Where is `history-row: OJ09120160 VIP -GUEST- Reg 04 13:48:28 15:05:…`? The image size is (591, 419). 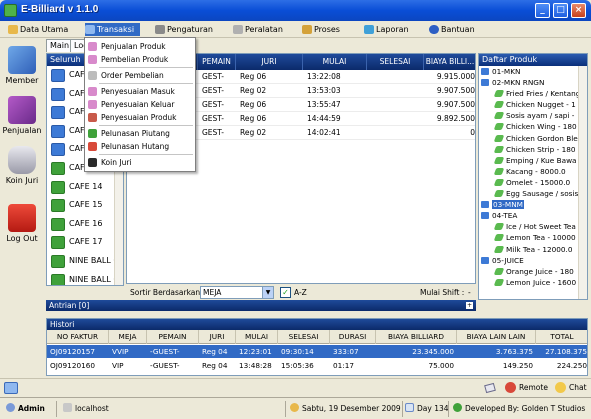
history-row: OJ09120160 VIP -GUEST- Reg 04 13:48:28 15:05:… is located at coordinates (317, 365).